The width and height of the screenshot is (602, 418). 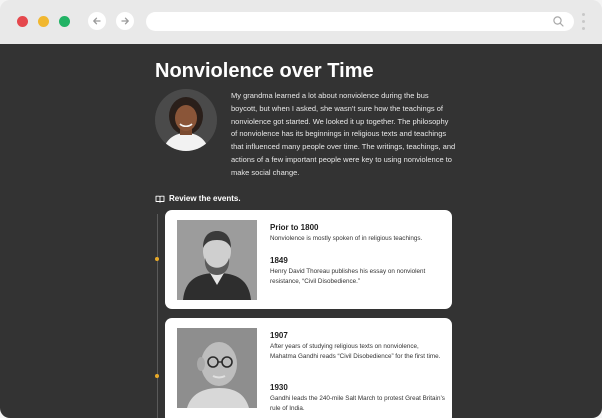 I want to click on forward-button, so click(x=125, y=21).